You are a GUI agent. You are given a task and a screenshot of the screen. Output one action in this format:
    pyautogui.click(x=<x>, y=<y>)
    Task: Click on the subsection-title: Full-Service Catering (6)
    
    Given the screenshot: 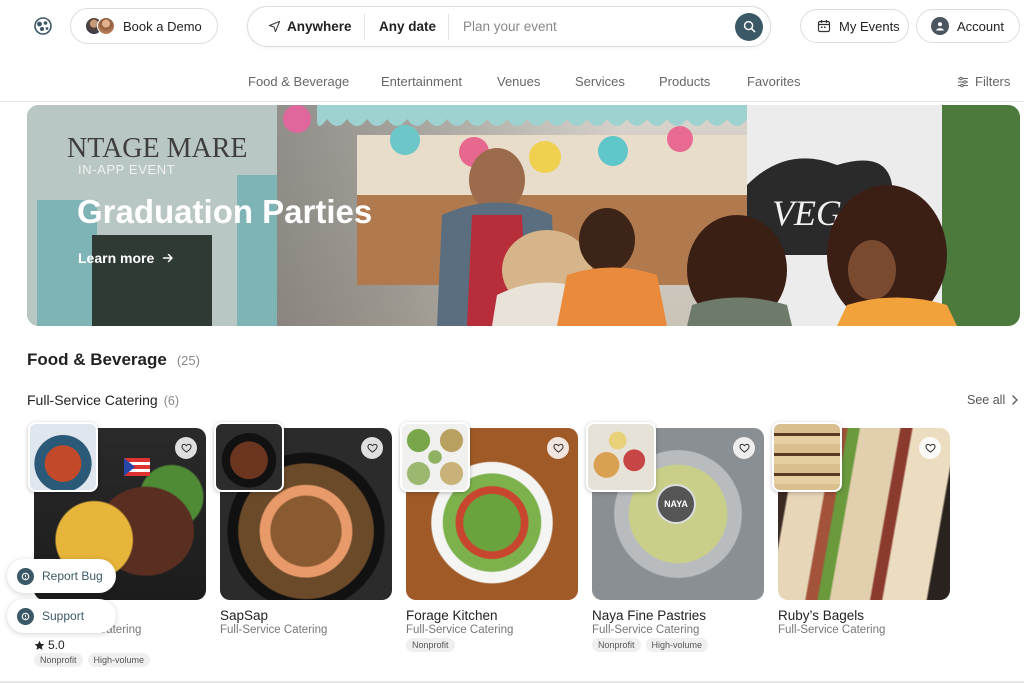 What is the action you would take?
    pyautogui.click(x=103, y=400)
    